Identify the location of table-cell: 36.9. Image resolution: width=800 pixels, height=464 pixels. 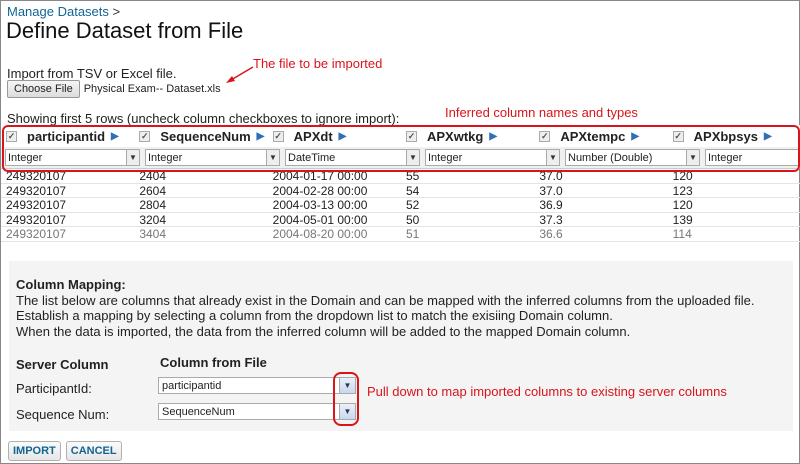
(551, 205).